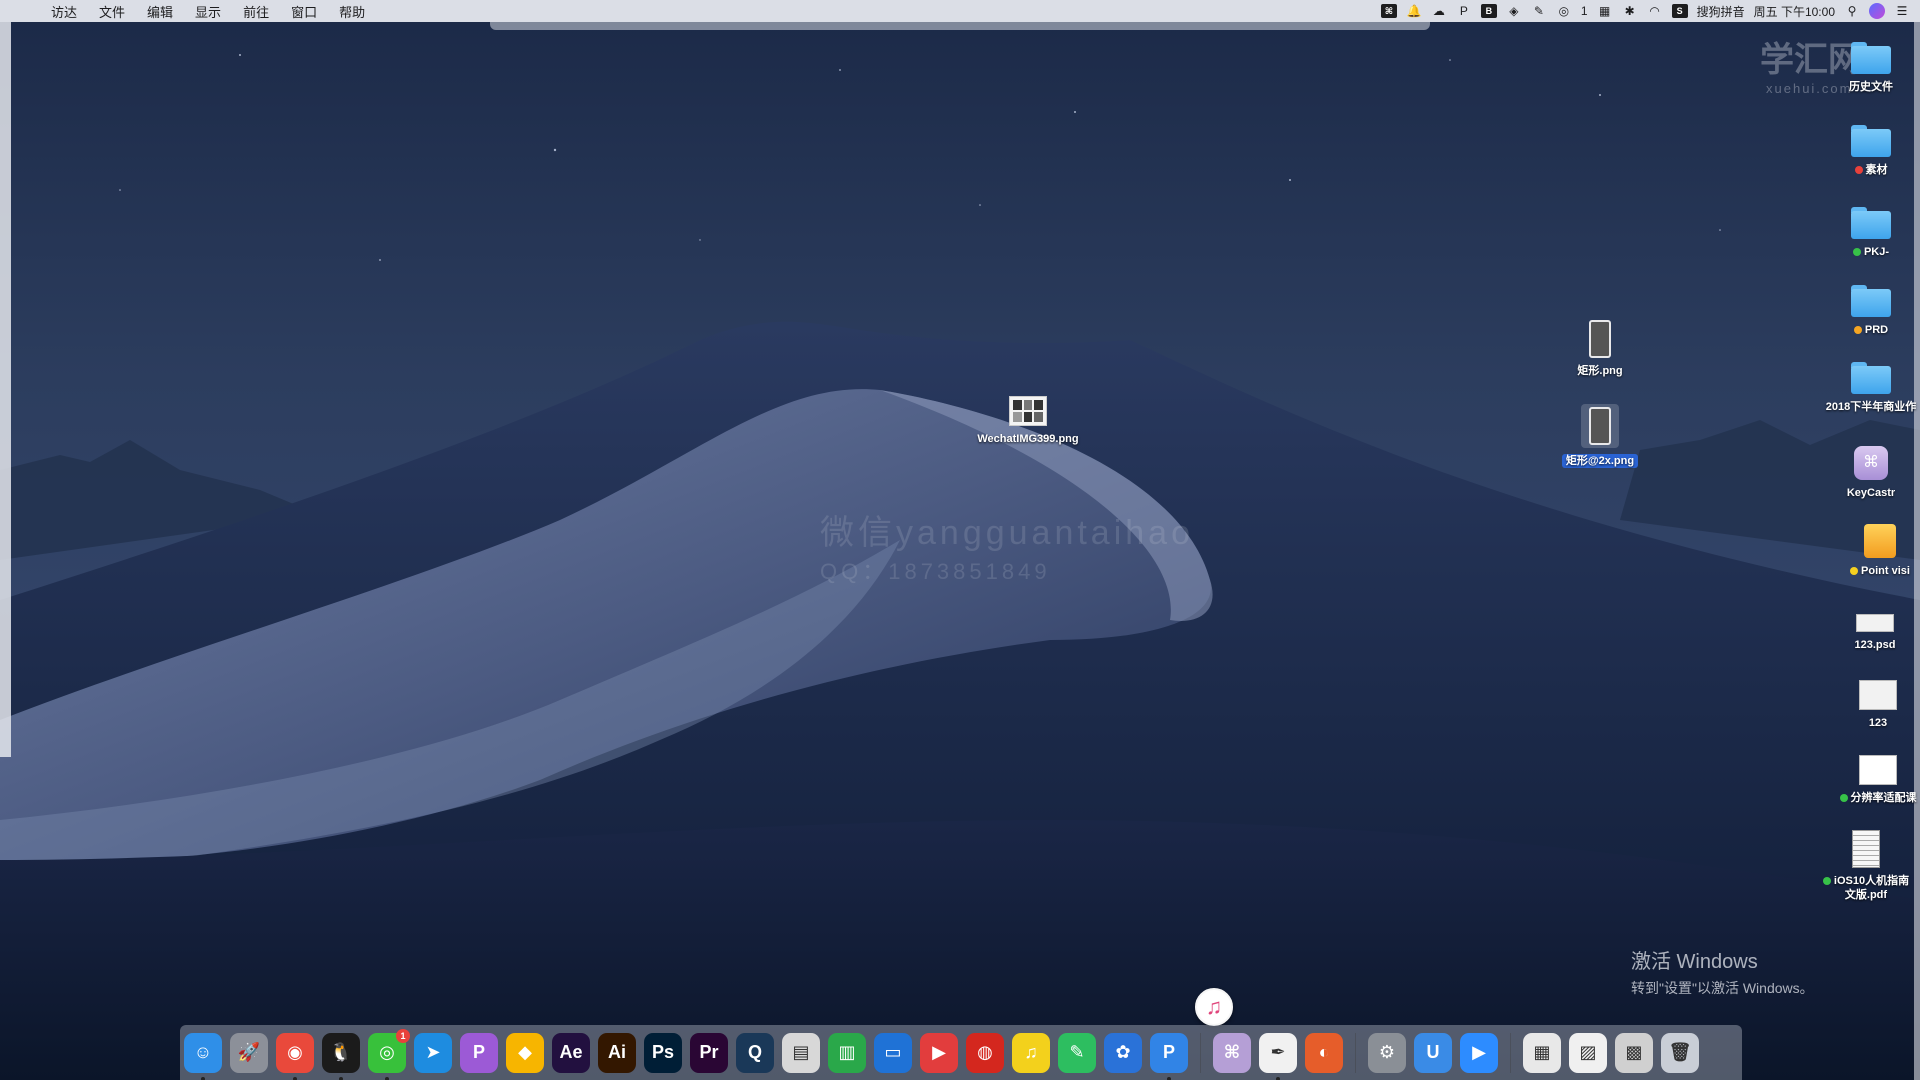 This screenshot has height=1080, width=1920. What do you see at coordinates (1539, 11) in the screenshot?
I see `pen-icon: ✎` at bounding box center [1539, 11].